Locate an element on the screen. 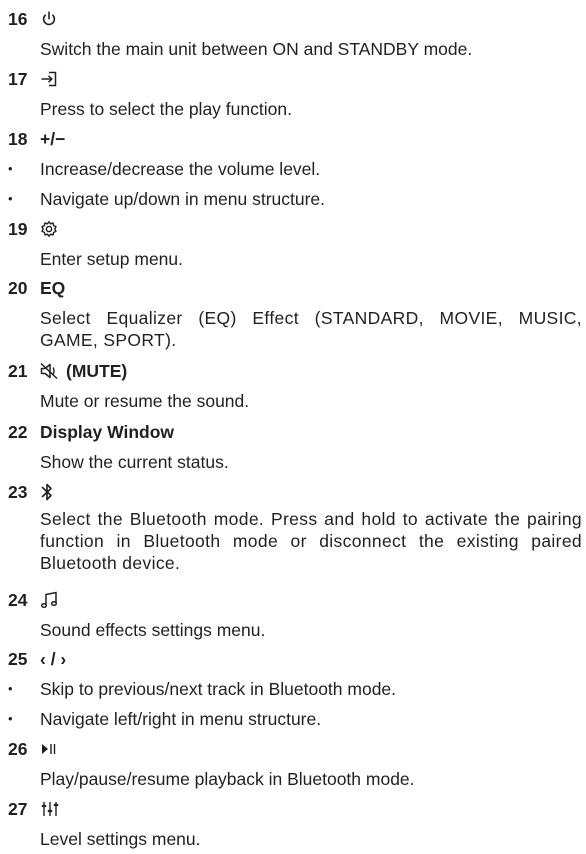 Image resolution: width=586 pixels, height=854 pixels. bullet-text: Navigate left/right in menu structure. is located at coordinates (181, 719).